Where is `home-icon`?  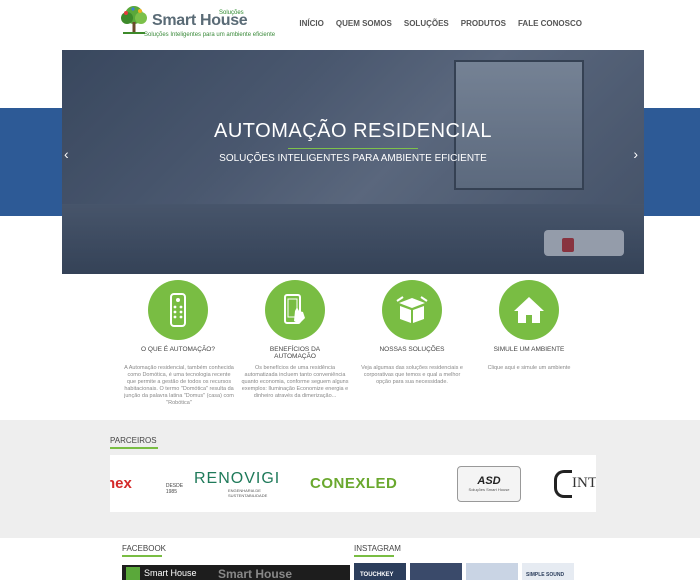 home-icon is located at coordinates (529, 310).